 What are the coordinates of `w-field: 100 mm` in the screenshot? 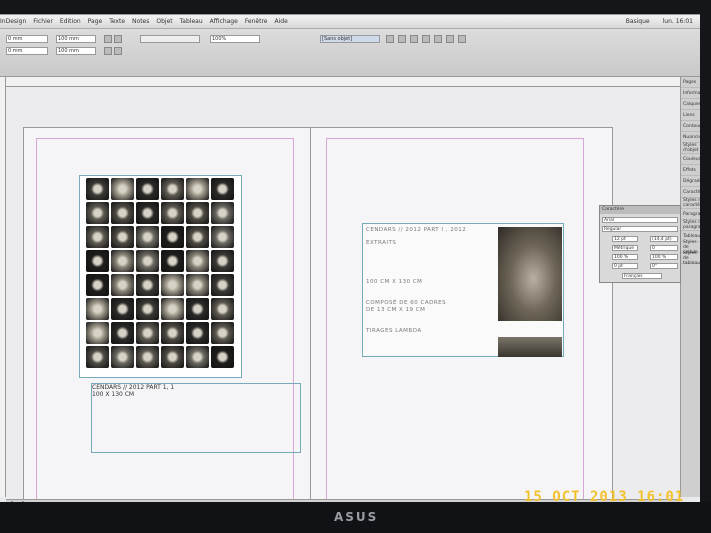 It's located at (76, 39).